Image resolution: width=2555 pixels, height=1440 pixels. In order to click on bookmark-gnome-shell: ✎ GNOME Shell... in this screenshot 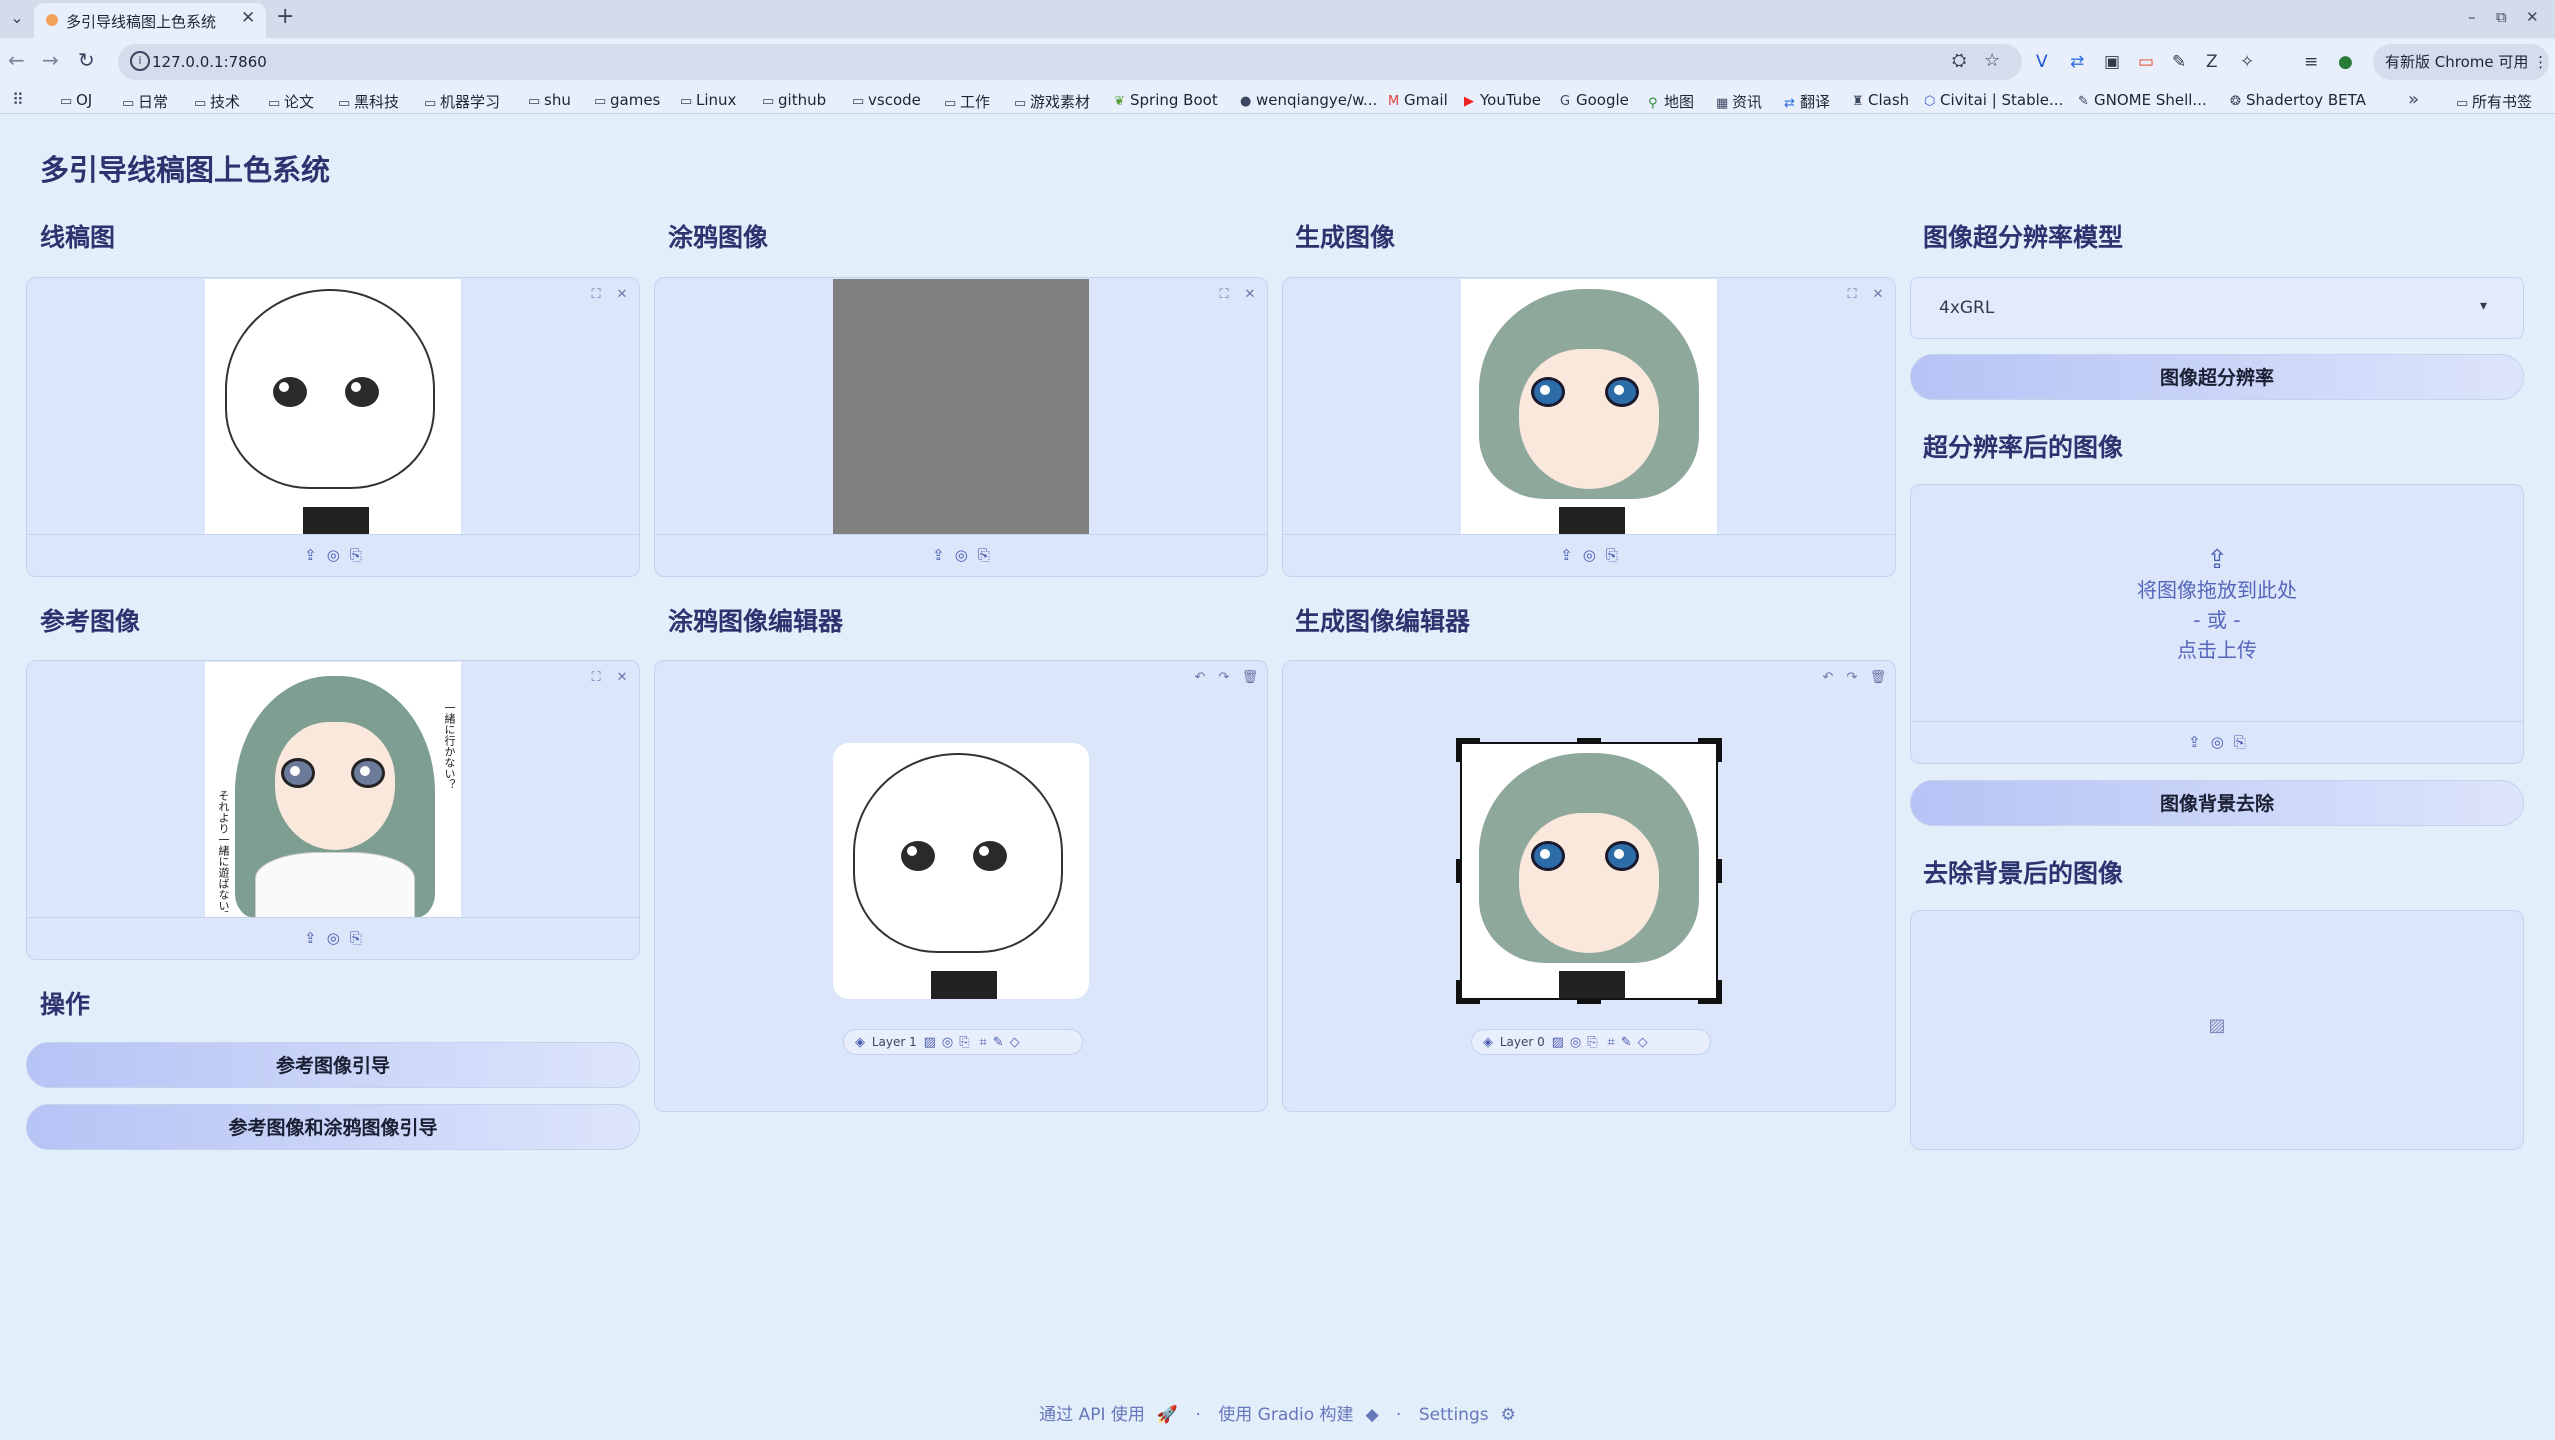, I will do `click(2142, 100)`.